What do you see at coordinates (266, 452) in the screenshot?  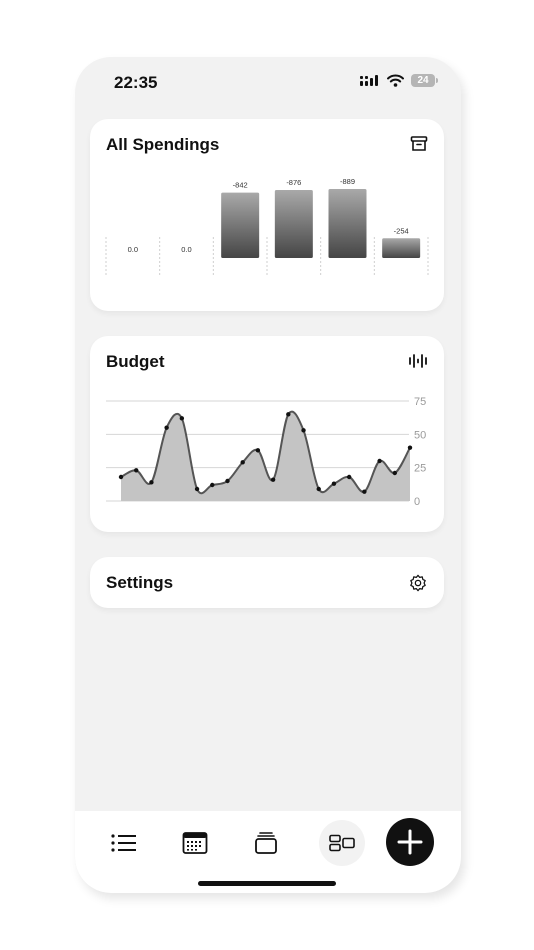 I see `budget-area-chart: 0 25 50 75` at bounding box center [266, 452].